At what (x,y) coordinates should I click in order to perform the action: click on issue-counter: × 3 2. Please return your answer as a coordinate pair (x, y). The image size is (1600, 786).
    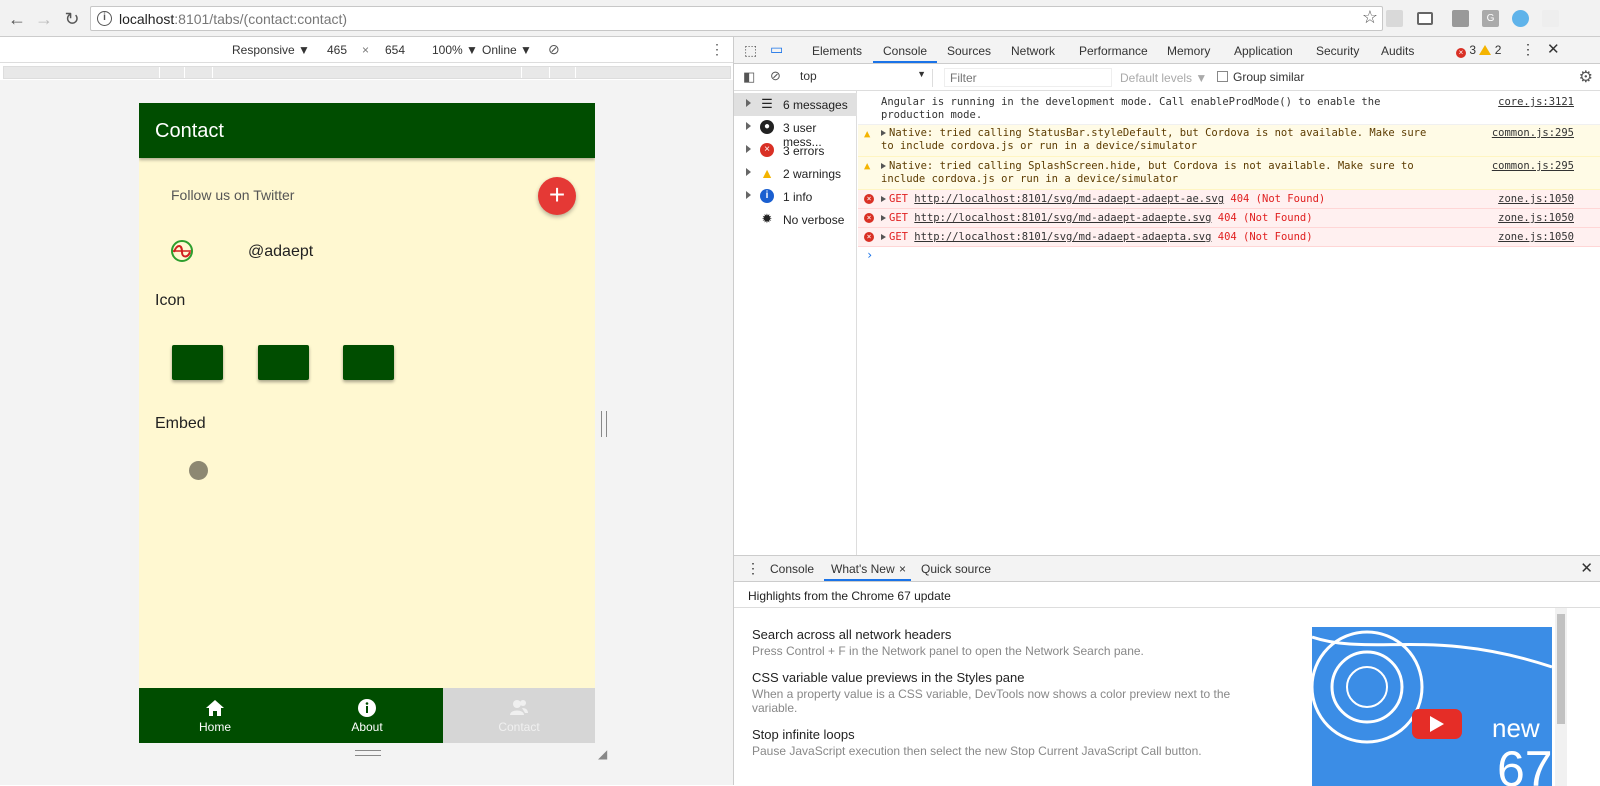
    Looking at the image, I should click on (1478, 50).